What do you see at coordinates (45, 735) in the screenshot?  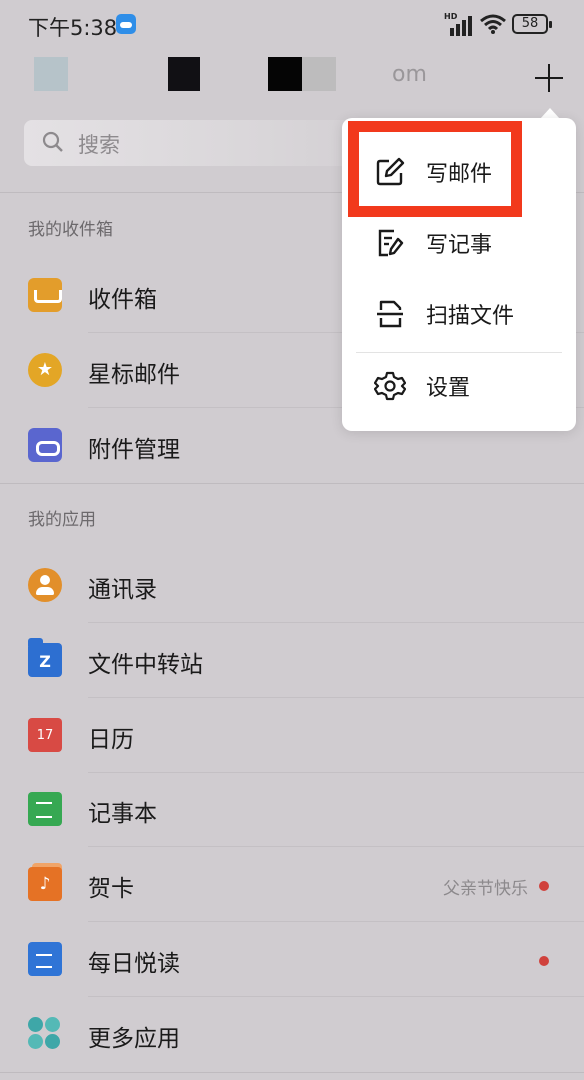 I see `calendar-icon: 17` at bounding box center [45, 735].